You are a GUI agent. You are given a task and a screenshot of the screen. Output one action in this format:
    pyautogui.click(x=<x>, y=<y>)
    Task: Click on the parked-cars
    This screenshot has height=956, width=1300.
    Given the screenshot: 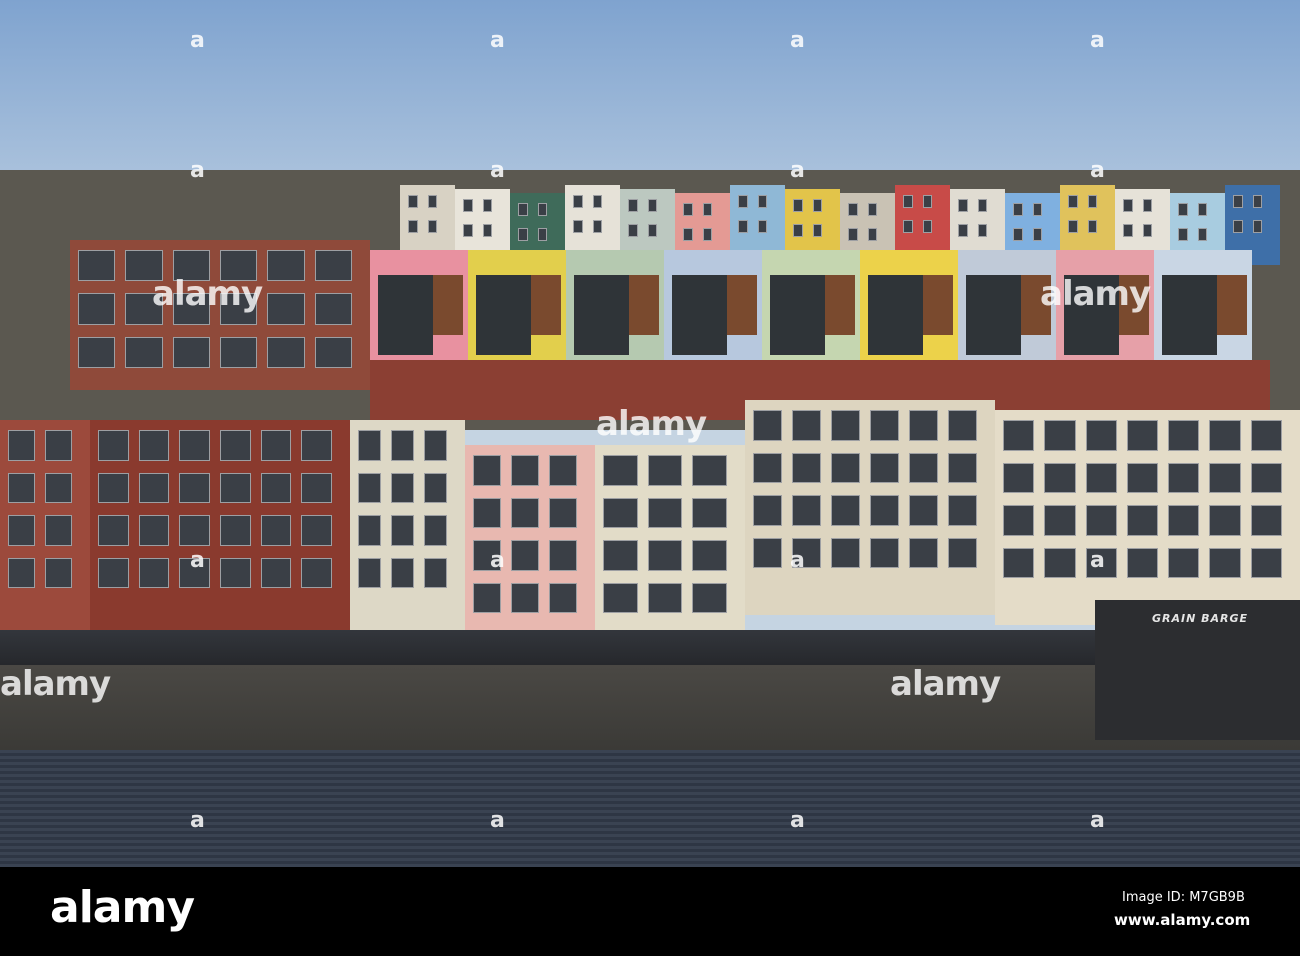 What is the action you would take?
    pyautogui.click(x=550, y=647)
    